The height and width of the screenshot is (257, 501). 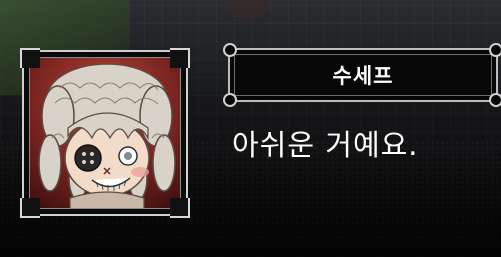 I want to click on speaker-name: 수세프, so click(x=363, y=76).